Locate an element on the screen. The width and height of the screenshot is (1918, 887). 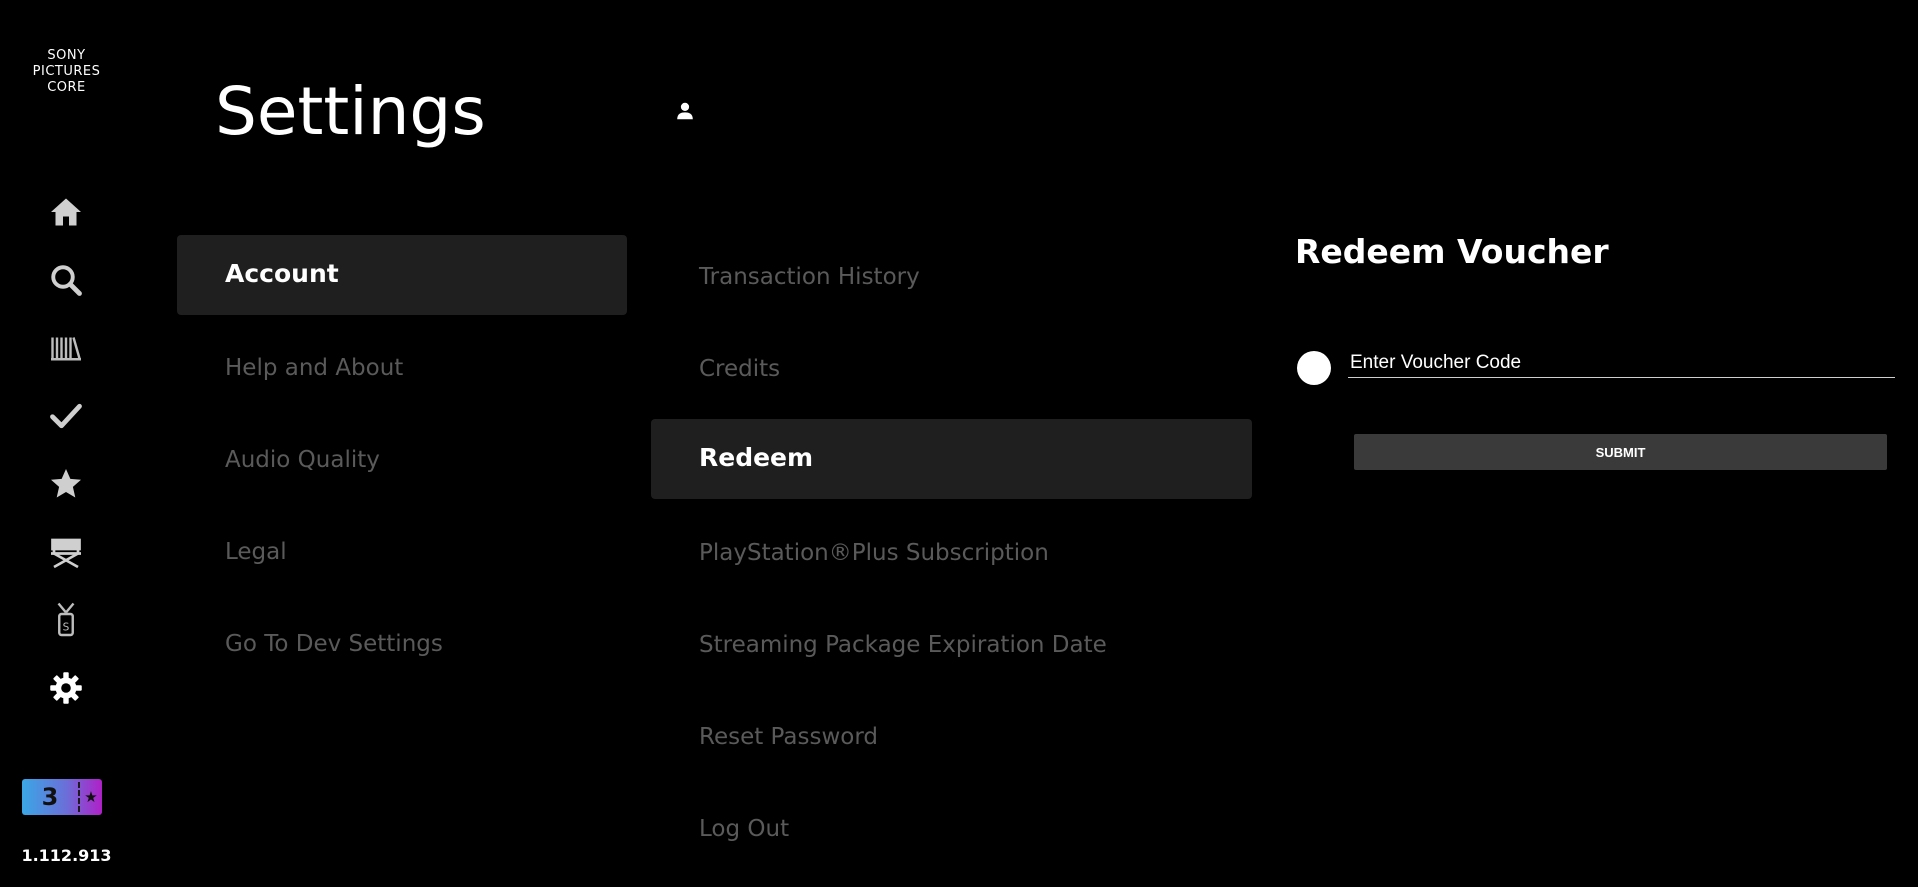
submenu-item-playstation-plus: PlayStation®Plus Subscription is located at coordinates (874, 553).